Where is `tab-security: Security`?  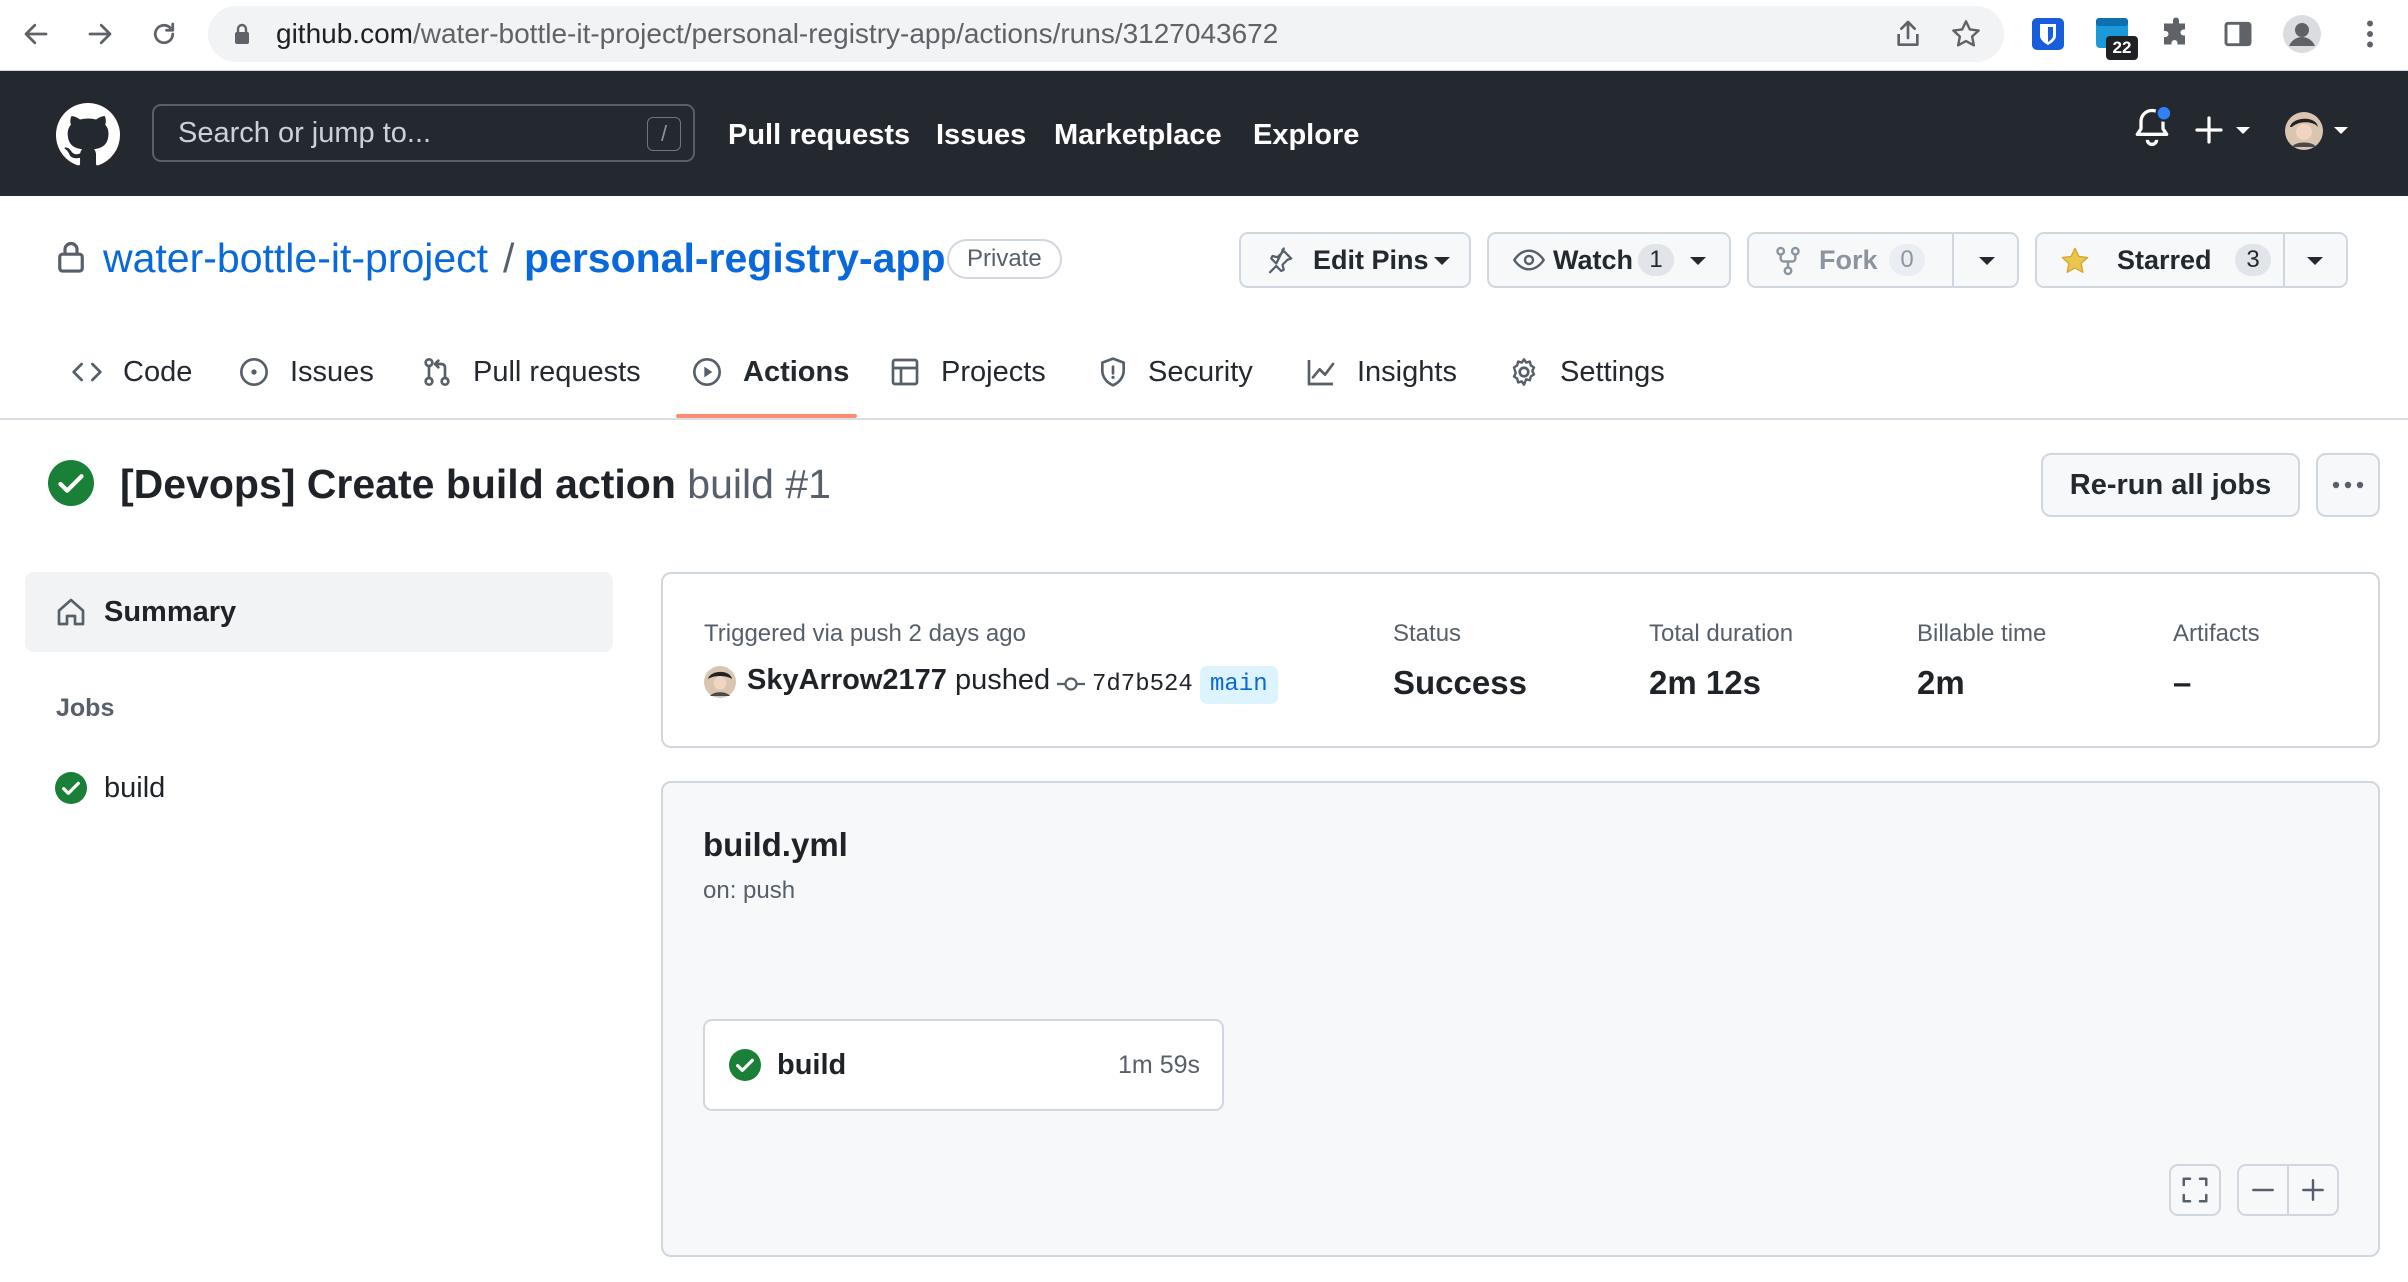 tab-security: Security is located at coordinates (1175, 372).